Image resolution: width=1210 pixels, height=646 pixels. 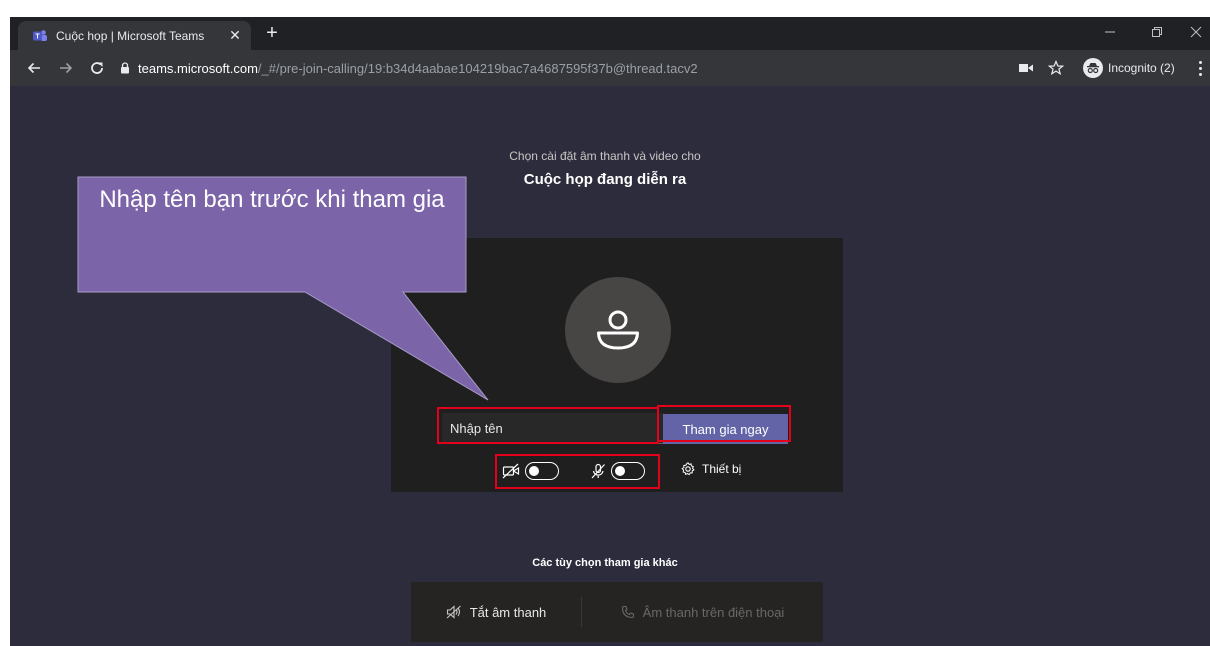 I want to click on close-icon, so click(x=1196, y=32).